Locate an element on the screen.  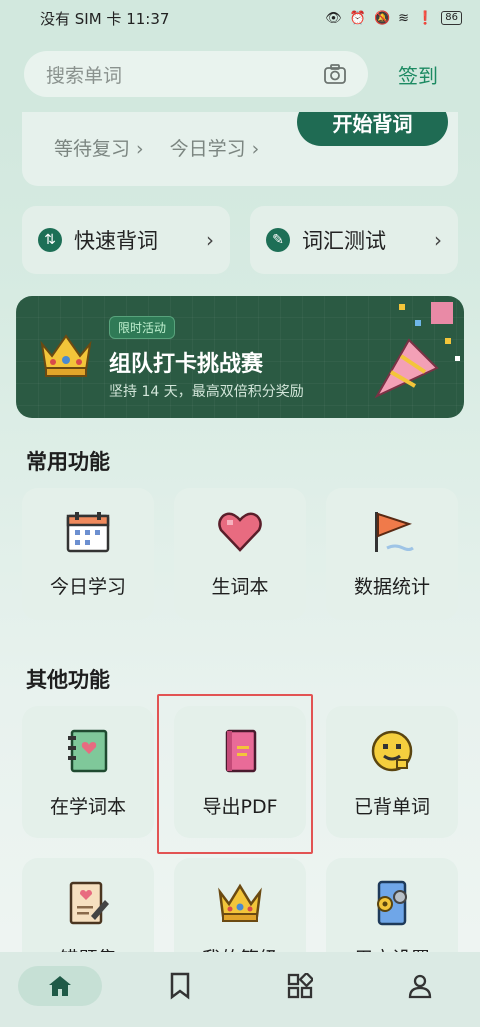
tile-export-pdf: 导出PDF is located at coordinates (240, 772).